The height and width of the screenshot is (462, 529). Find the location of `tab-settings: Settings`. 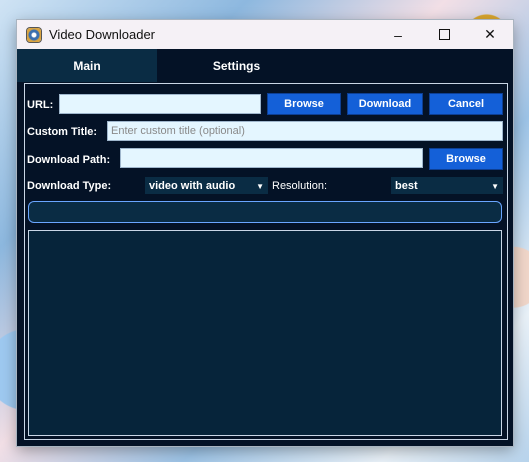

tab-settings: Settings is located at coordinates (236, 65).